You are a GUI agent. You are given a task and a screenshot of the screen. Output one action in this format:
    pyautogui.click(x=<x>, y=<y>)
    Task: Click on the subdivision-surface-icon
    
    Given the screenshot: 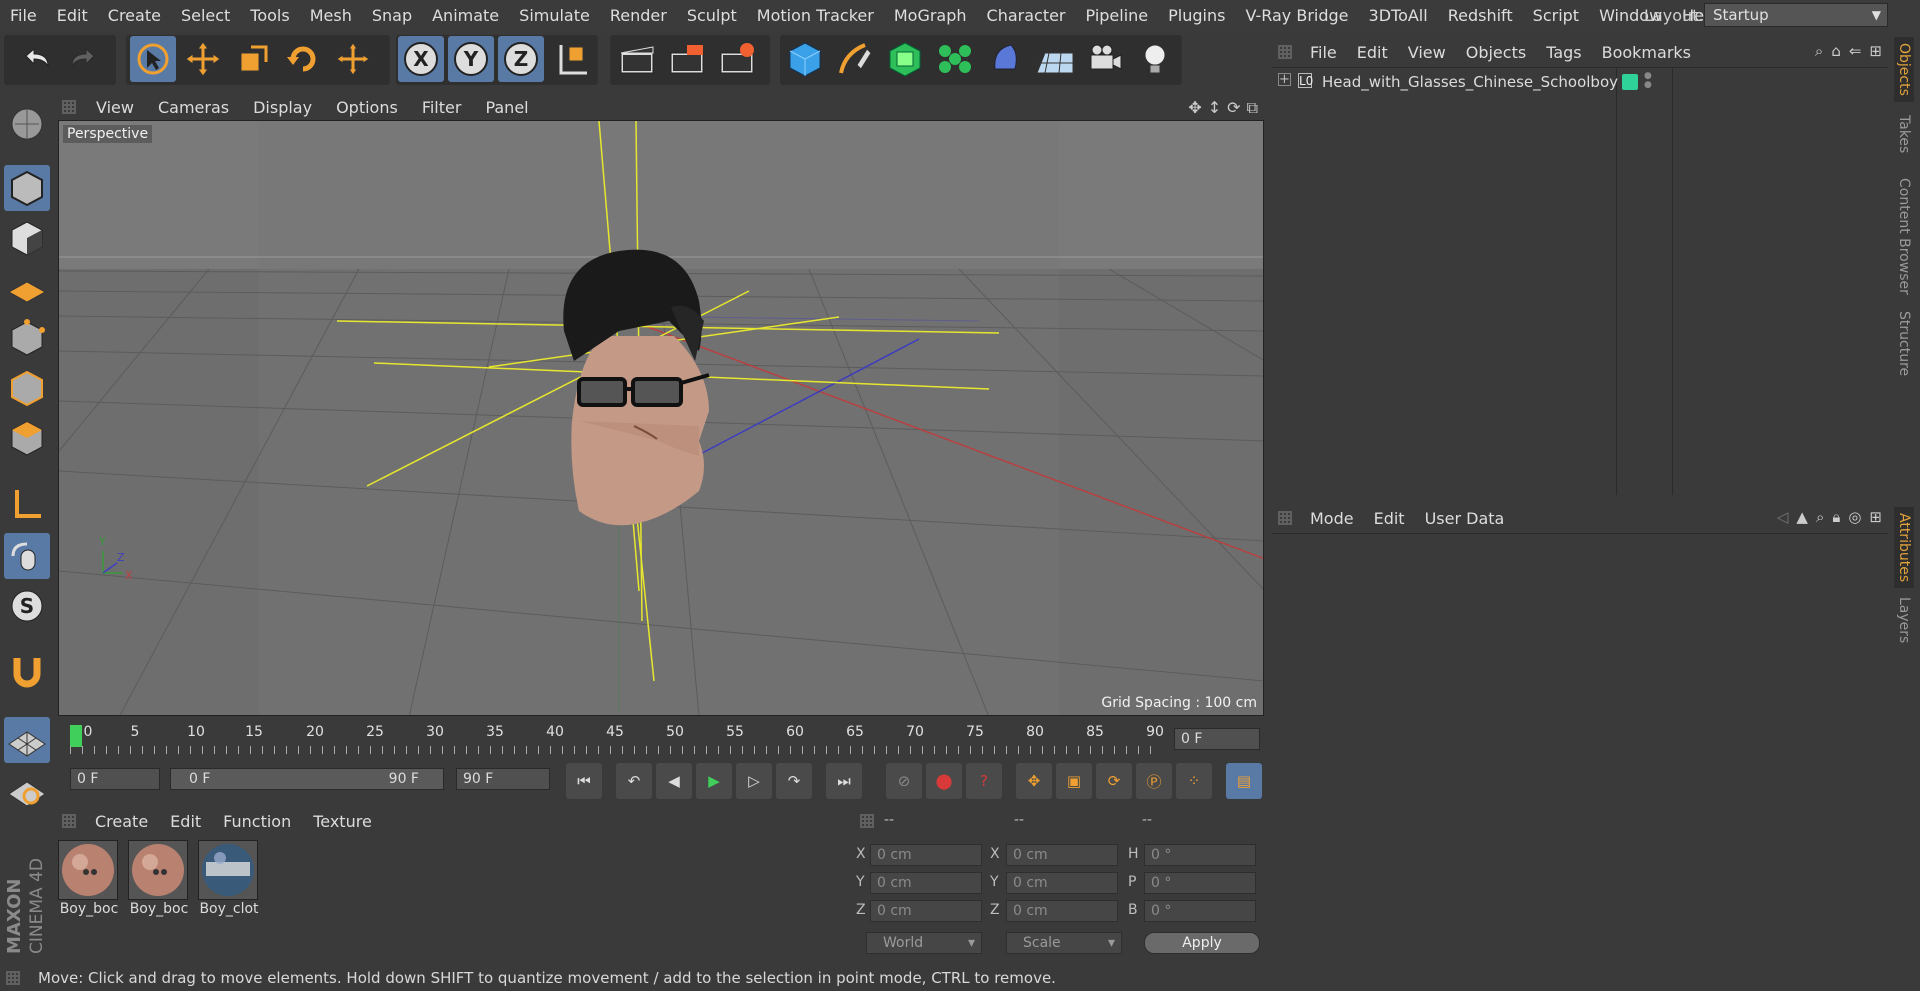 What is the action you would take?
    pyautogui.click(x=905, y=59)
    